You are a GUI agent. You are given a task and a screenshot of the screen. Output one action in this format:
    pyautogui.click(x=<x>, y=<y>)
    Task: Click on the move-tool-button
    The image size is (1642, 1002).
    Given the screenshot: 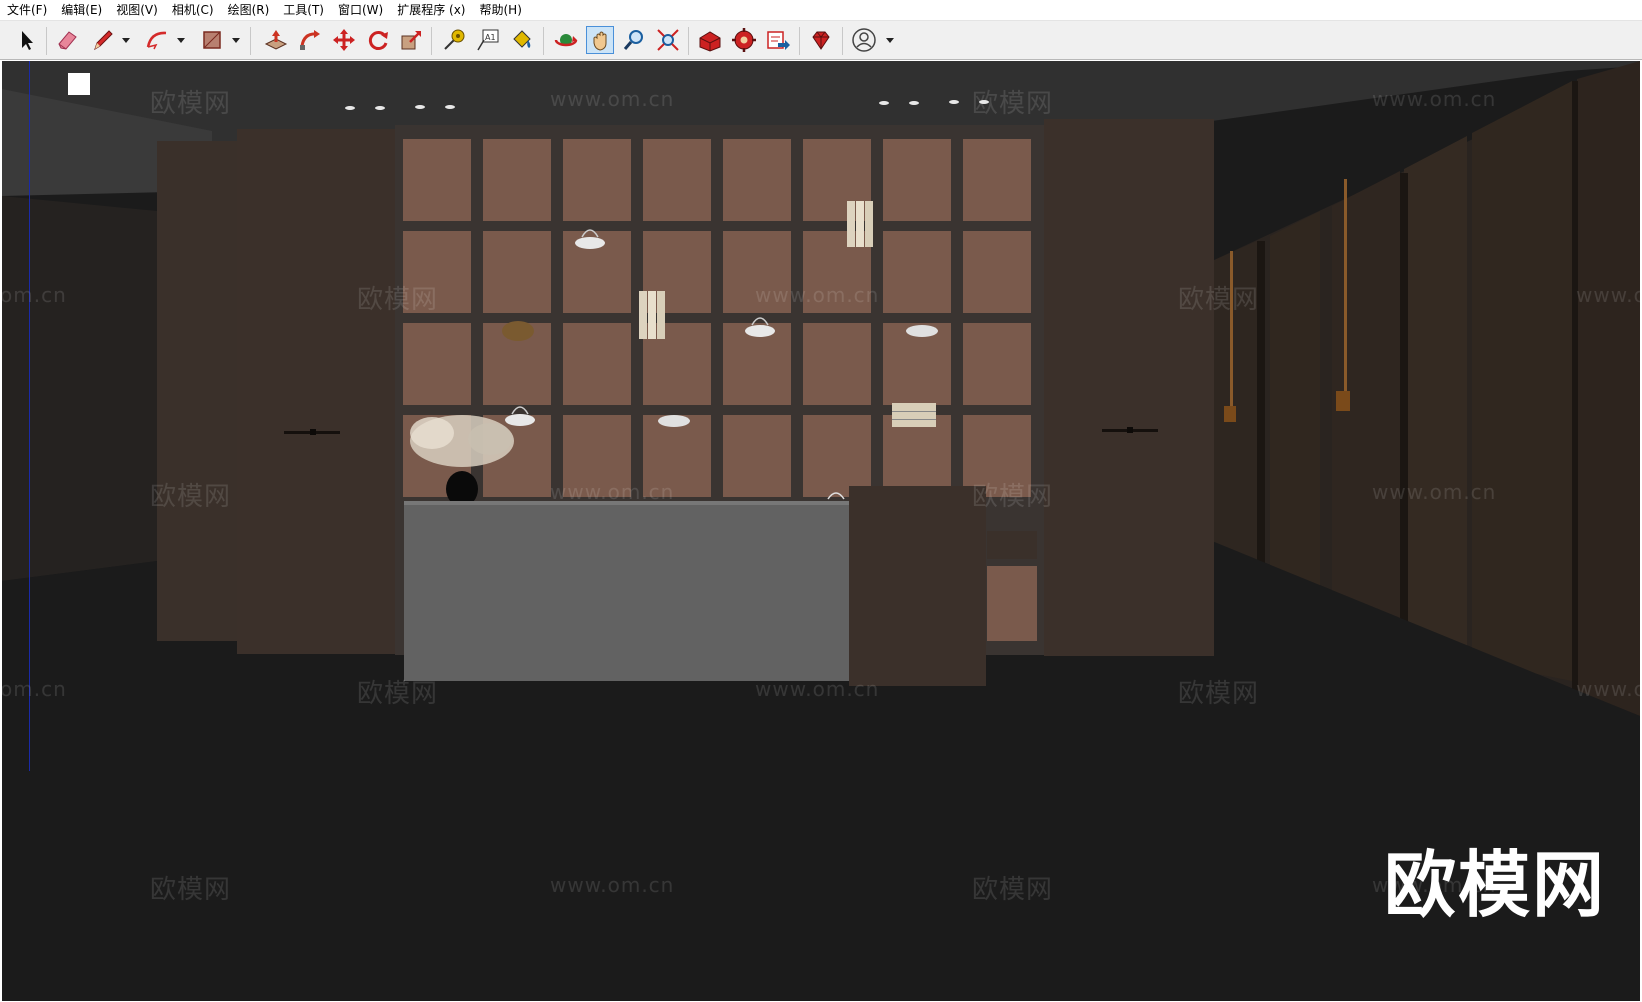 What is the action you would take?
    pyautogui.click(x=344, y=40)
    